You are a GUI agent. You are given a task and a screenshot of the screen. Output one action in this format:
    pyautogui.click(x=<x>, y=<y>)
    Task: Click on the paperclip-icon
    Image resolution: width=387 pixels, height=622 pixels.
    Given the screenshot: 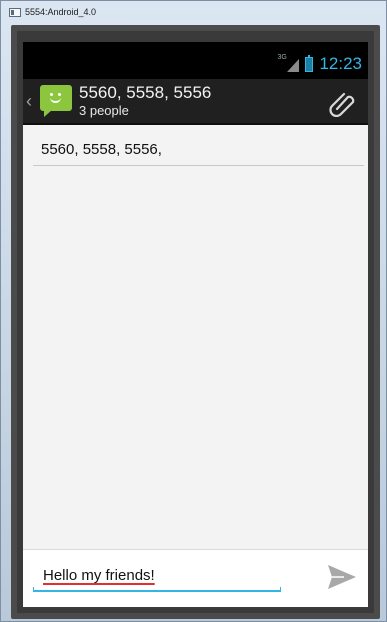 What is the action you would take?
    pyautogui.click(x=342, y=105)
    